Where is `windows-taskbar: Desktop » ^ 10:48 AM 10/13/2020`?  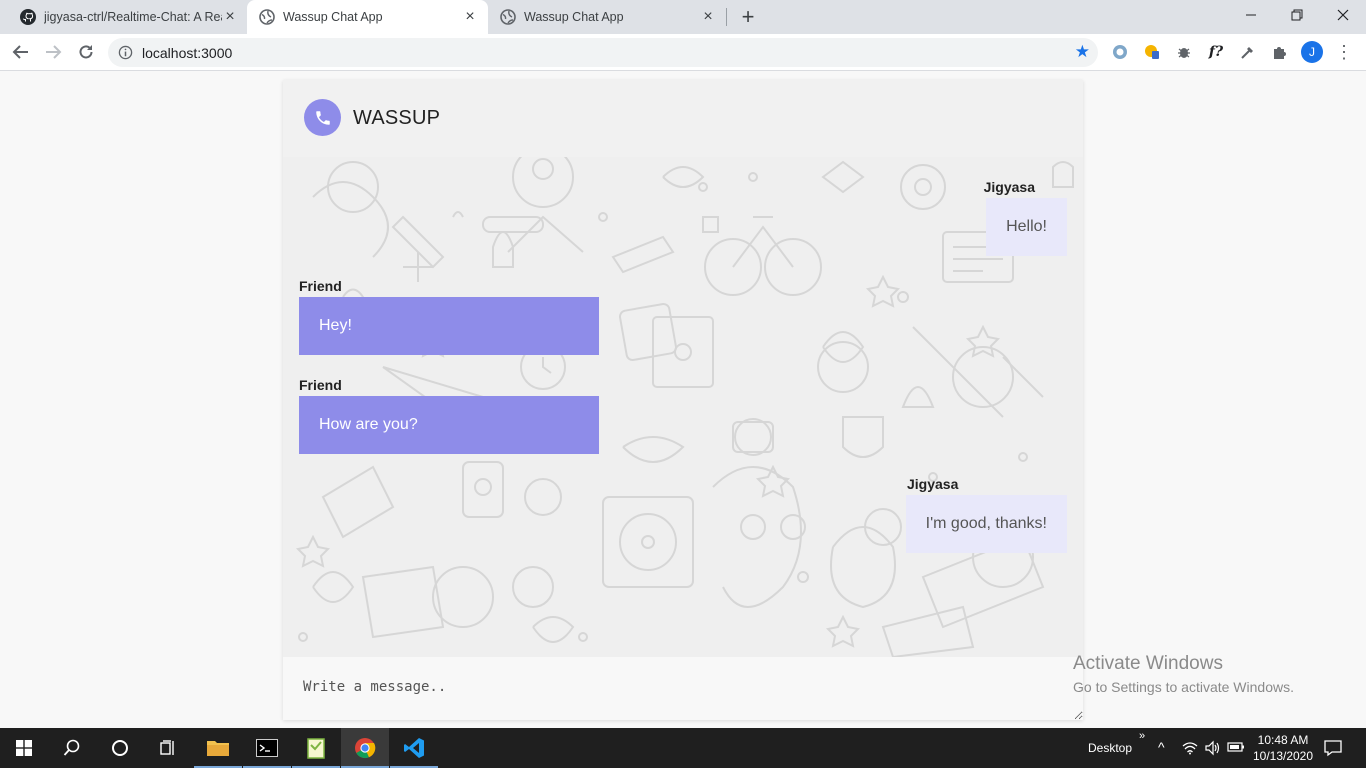
windows-taskbar: Desktop » ^ 10:48 AM 10/13/2020 is located at coordinates (683, 748).